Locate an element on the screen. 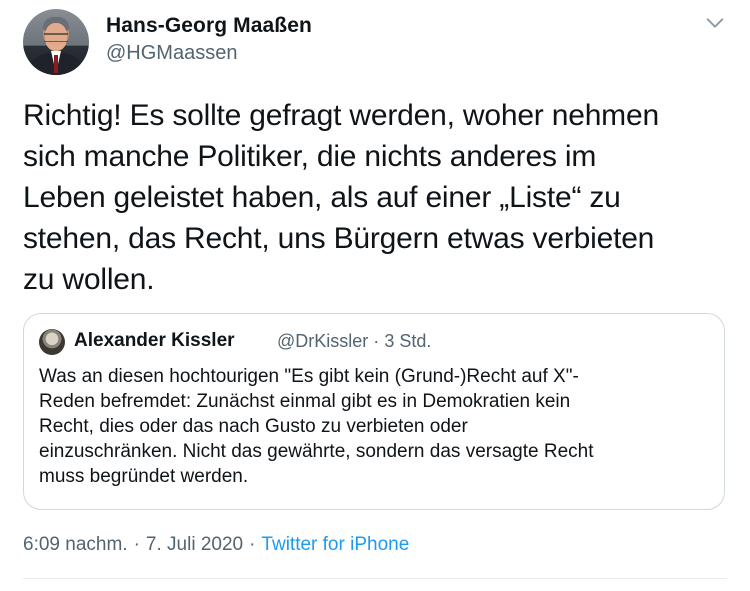 The image size is (750, 591). quoted-meta: @DrKissler · 3 Std. is located at coordinates (354, 341).